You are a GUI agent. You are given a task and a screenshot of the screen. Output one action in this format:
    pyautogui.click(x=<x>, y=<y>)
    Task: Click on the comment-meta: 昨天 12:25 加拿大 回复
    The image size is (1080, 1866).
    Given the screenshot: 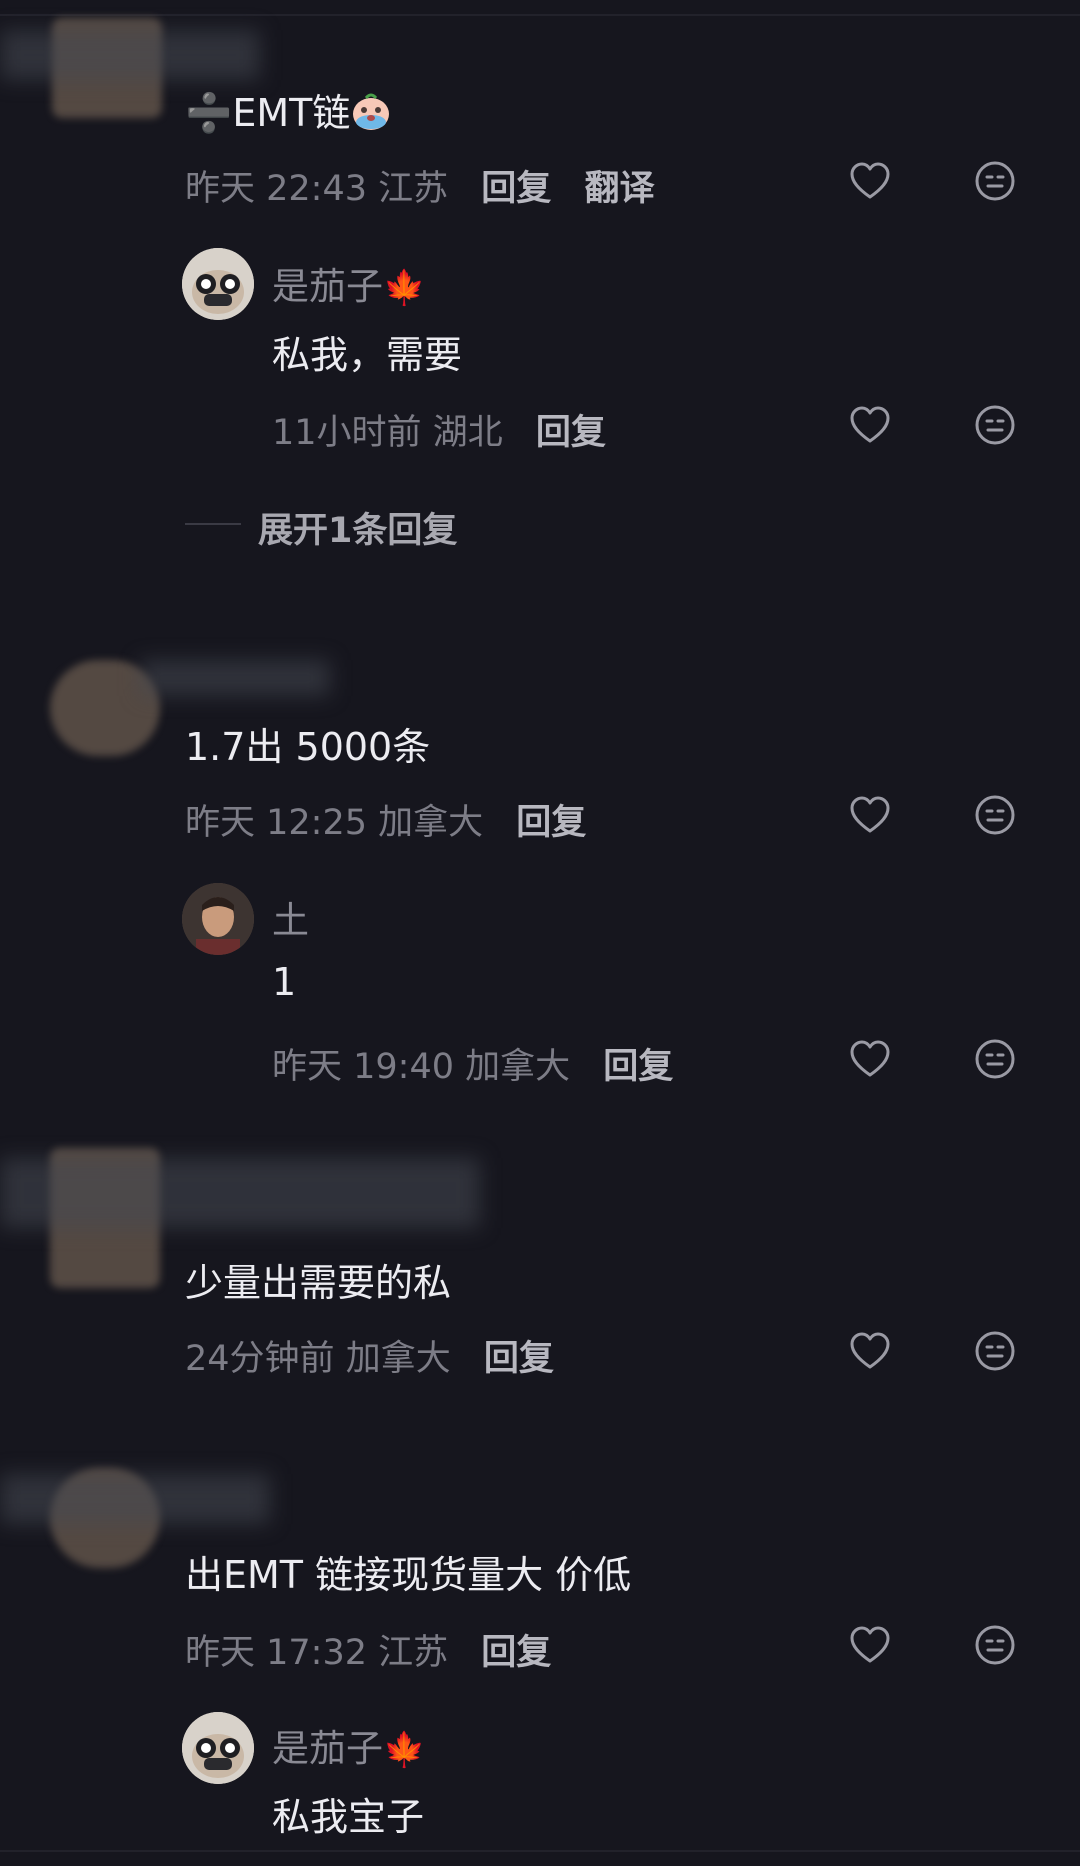 What is the action you would take?
    pyautogui.click(x=385, y=819)
    